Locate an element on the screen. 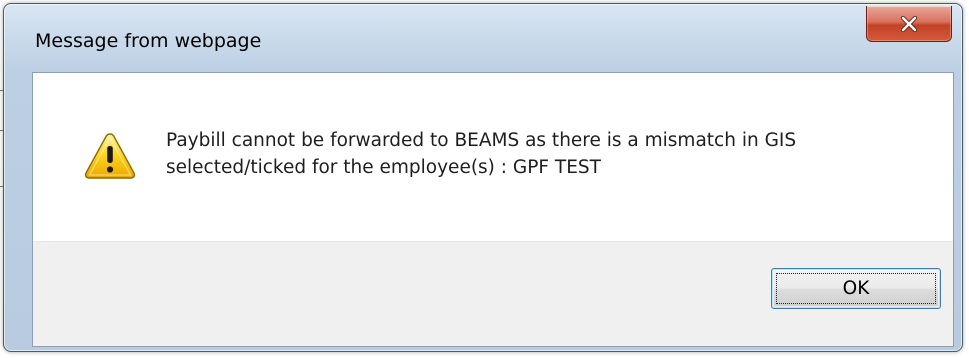  ok-button-label: OK is located at coordinates (856, 288).